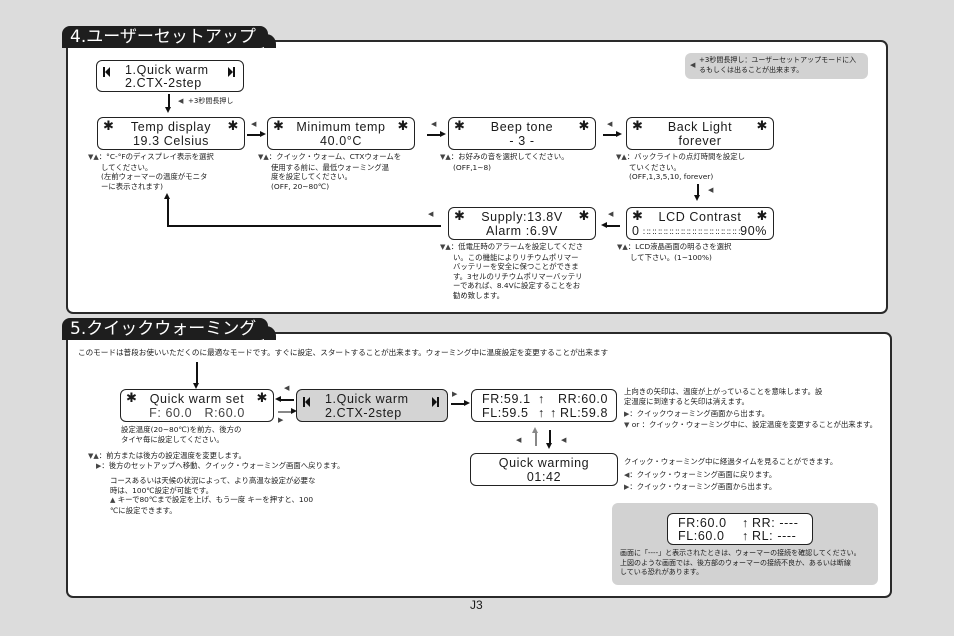  I want to click on minimum-temp-lcd: ✱ Minimum temp 40.0°C ✱, so click(341, 133).